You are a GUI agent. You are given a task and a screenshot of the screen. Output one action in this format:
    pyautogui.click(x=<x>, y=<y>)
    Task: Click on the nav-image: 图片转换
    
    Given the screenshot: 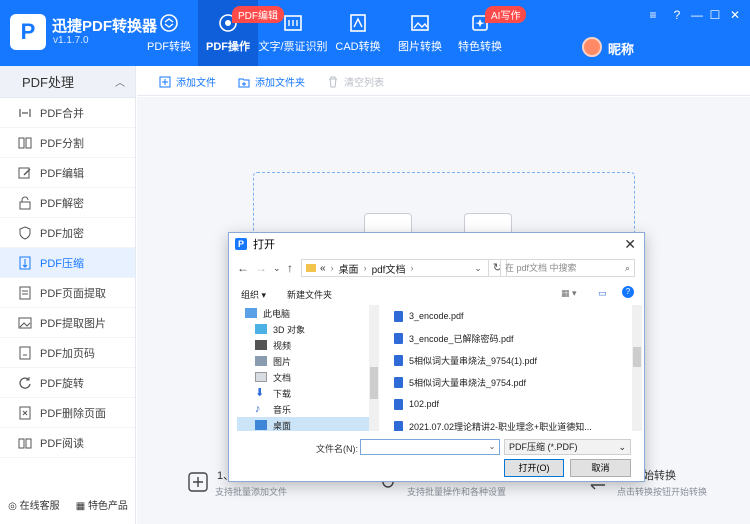 What is the action you would take?
    pyautogui.click(x=420, y=33)
    